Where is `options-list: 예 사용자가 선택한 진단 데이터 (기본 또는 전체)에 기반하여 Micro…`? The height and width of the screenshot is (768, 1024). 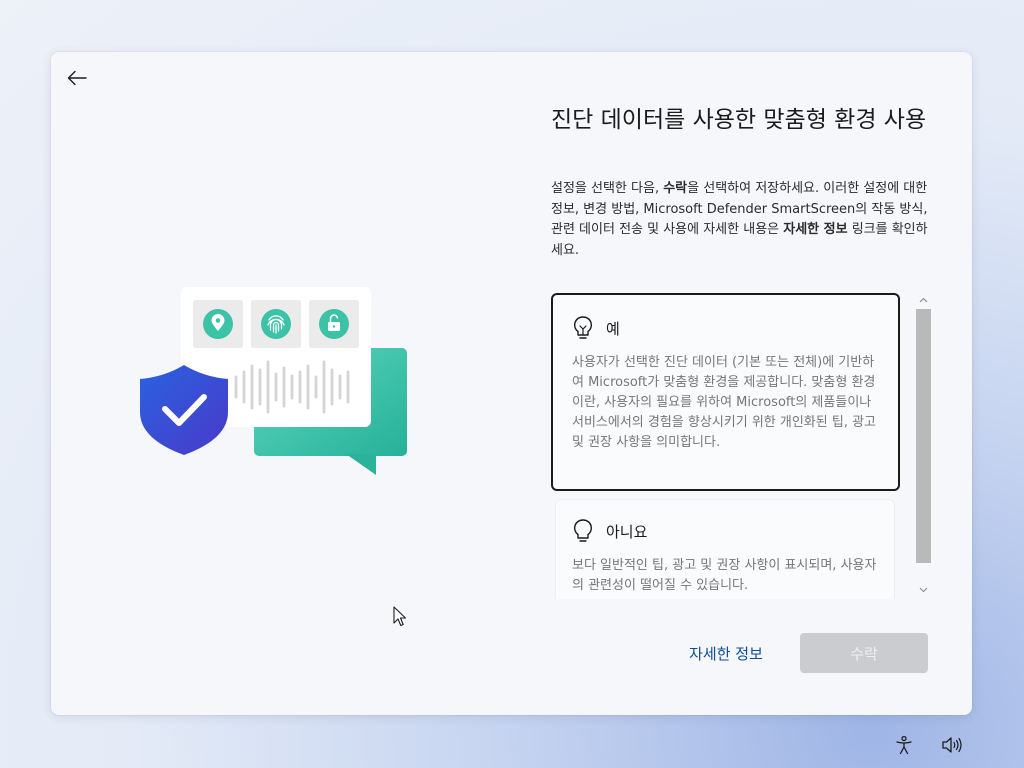
options-list: 예 사용자가 선택한 진단 데이터 (기본 또는 전체)에 기반하여 Micro… is located at coordinates (725, 445).